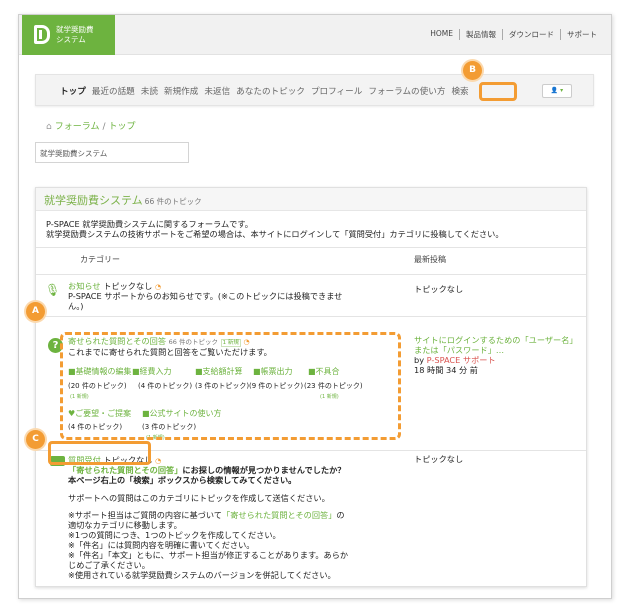  Describe the element at coordinates (472, 70) in the screenshot. I see `callout-b: B` at that location.